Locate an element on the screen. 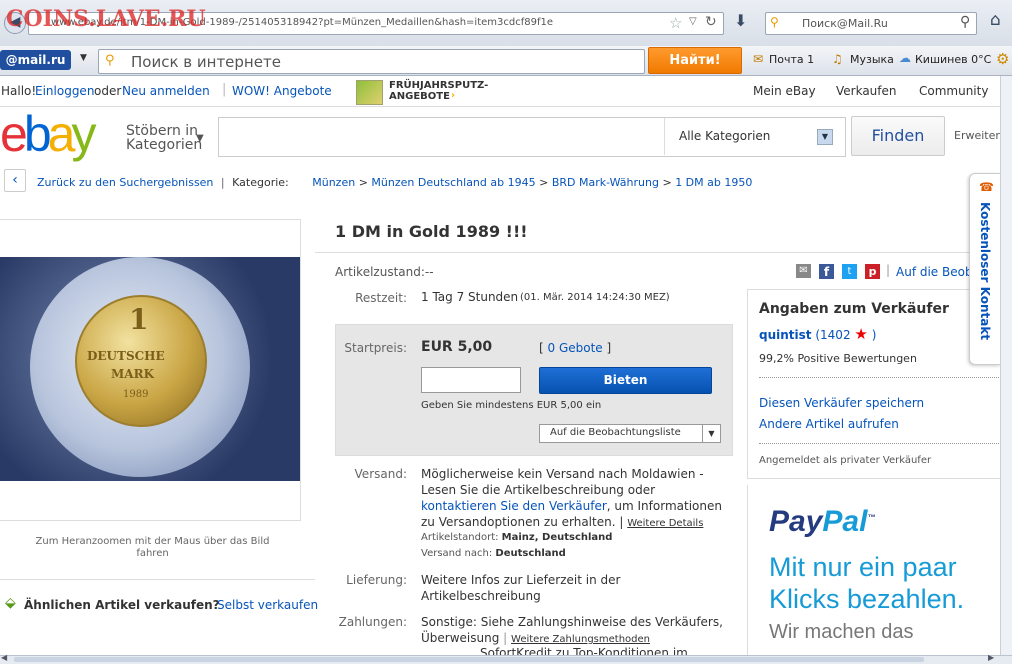 The height and width of the screenshot is (664, 1012). sell-link: Verkaufen is located at coordinates (866, 91).